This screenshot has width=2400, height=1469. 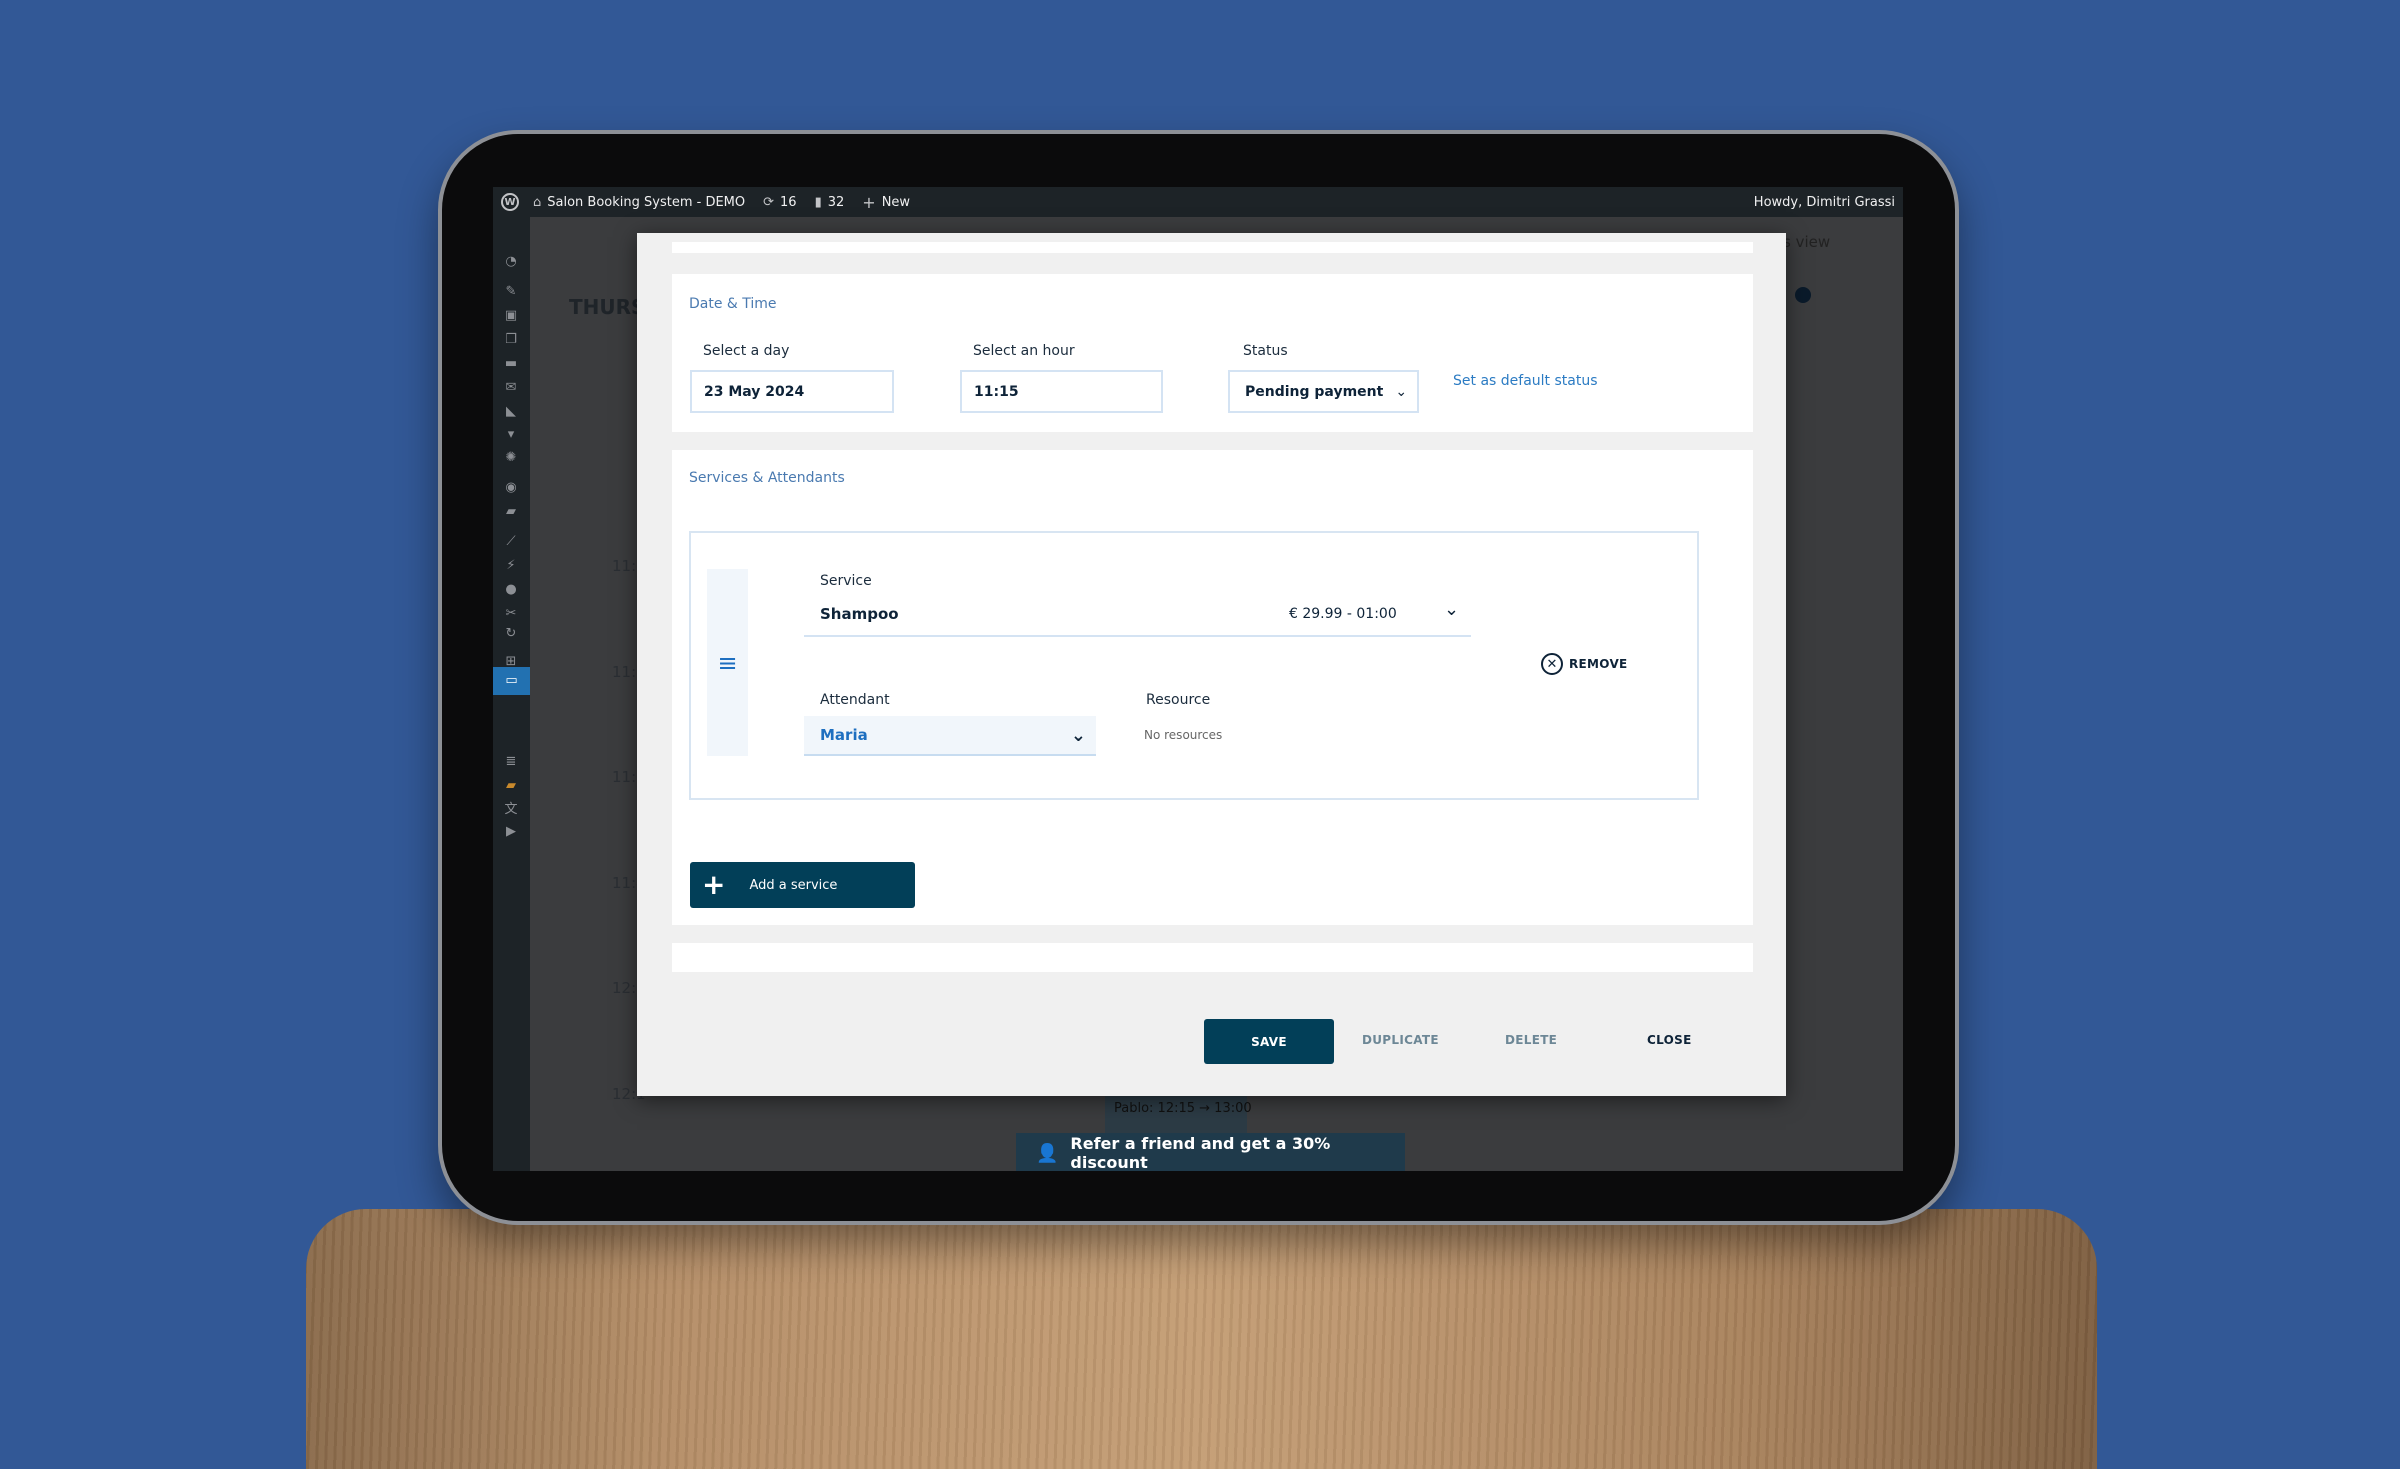 What do you see at coordinates (1806, 242) in the screenshot?
I see `view-link: s view` at bounding box center [1806, 242].